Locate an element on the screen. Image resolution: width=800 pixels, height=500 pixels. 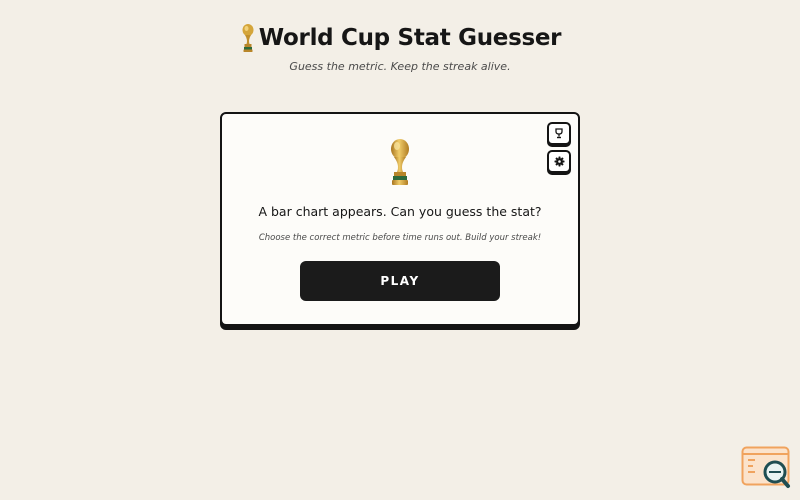
leaderboard-button is located at coordinates (559, 133).